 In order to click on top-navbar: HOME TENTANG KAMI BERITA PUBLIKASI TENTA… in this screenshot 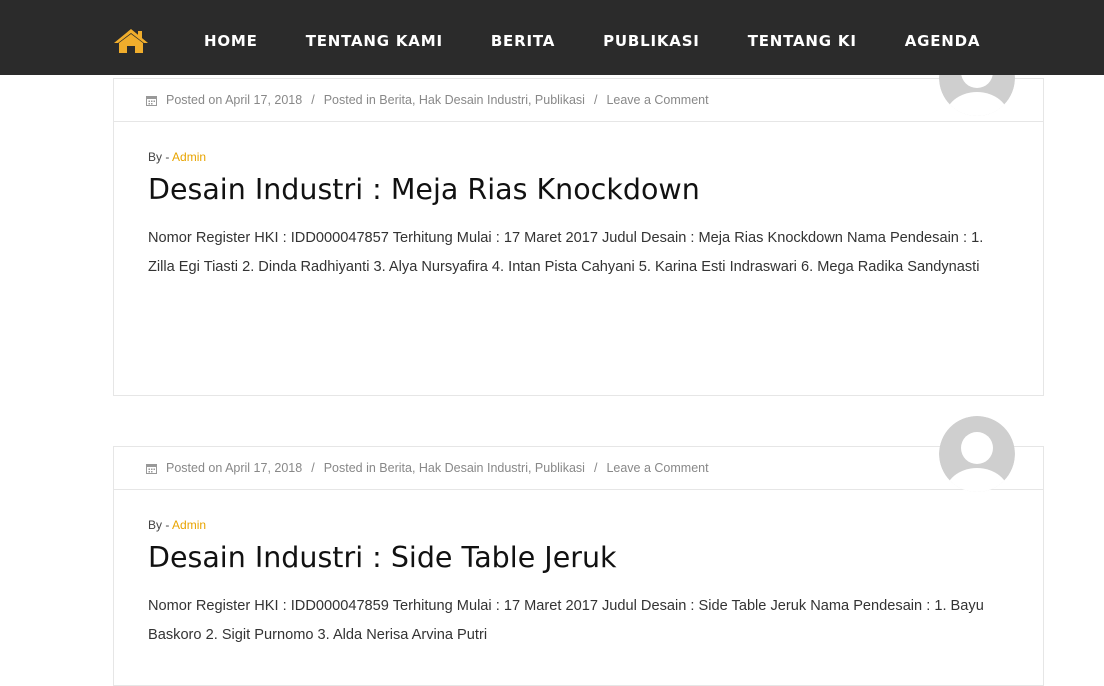, I will do `click(552, 37)`.